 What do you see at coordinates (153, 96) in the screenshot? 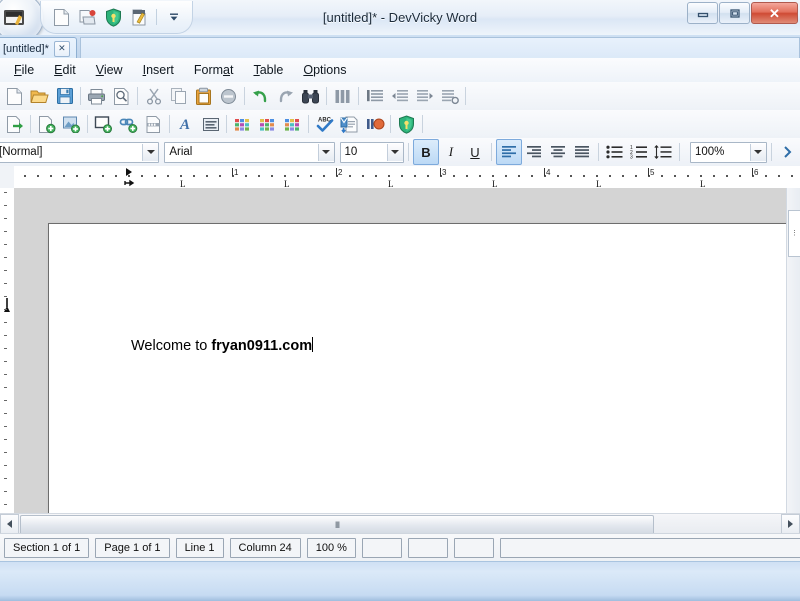
I see `cut-button` at bounding box center [153, 96].